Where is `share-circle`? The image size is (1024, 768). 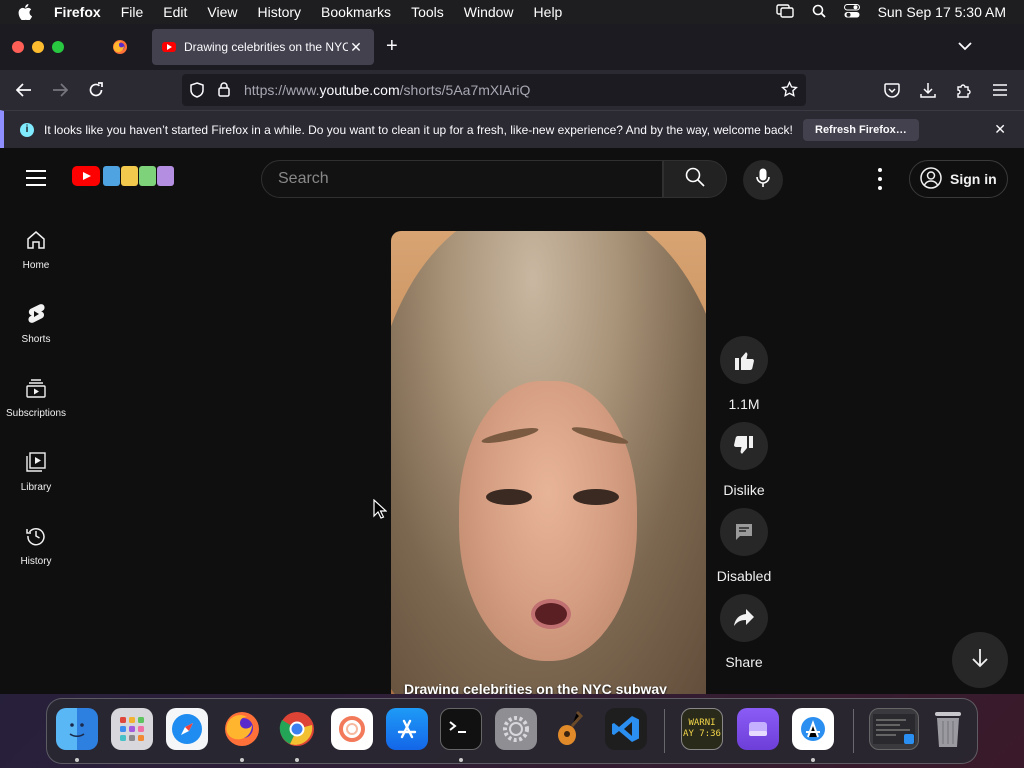
share-circle is located at coordinates (744, 618).